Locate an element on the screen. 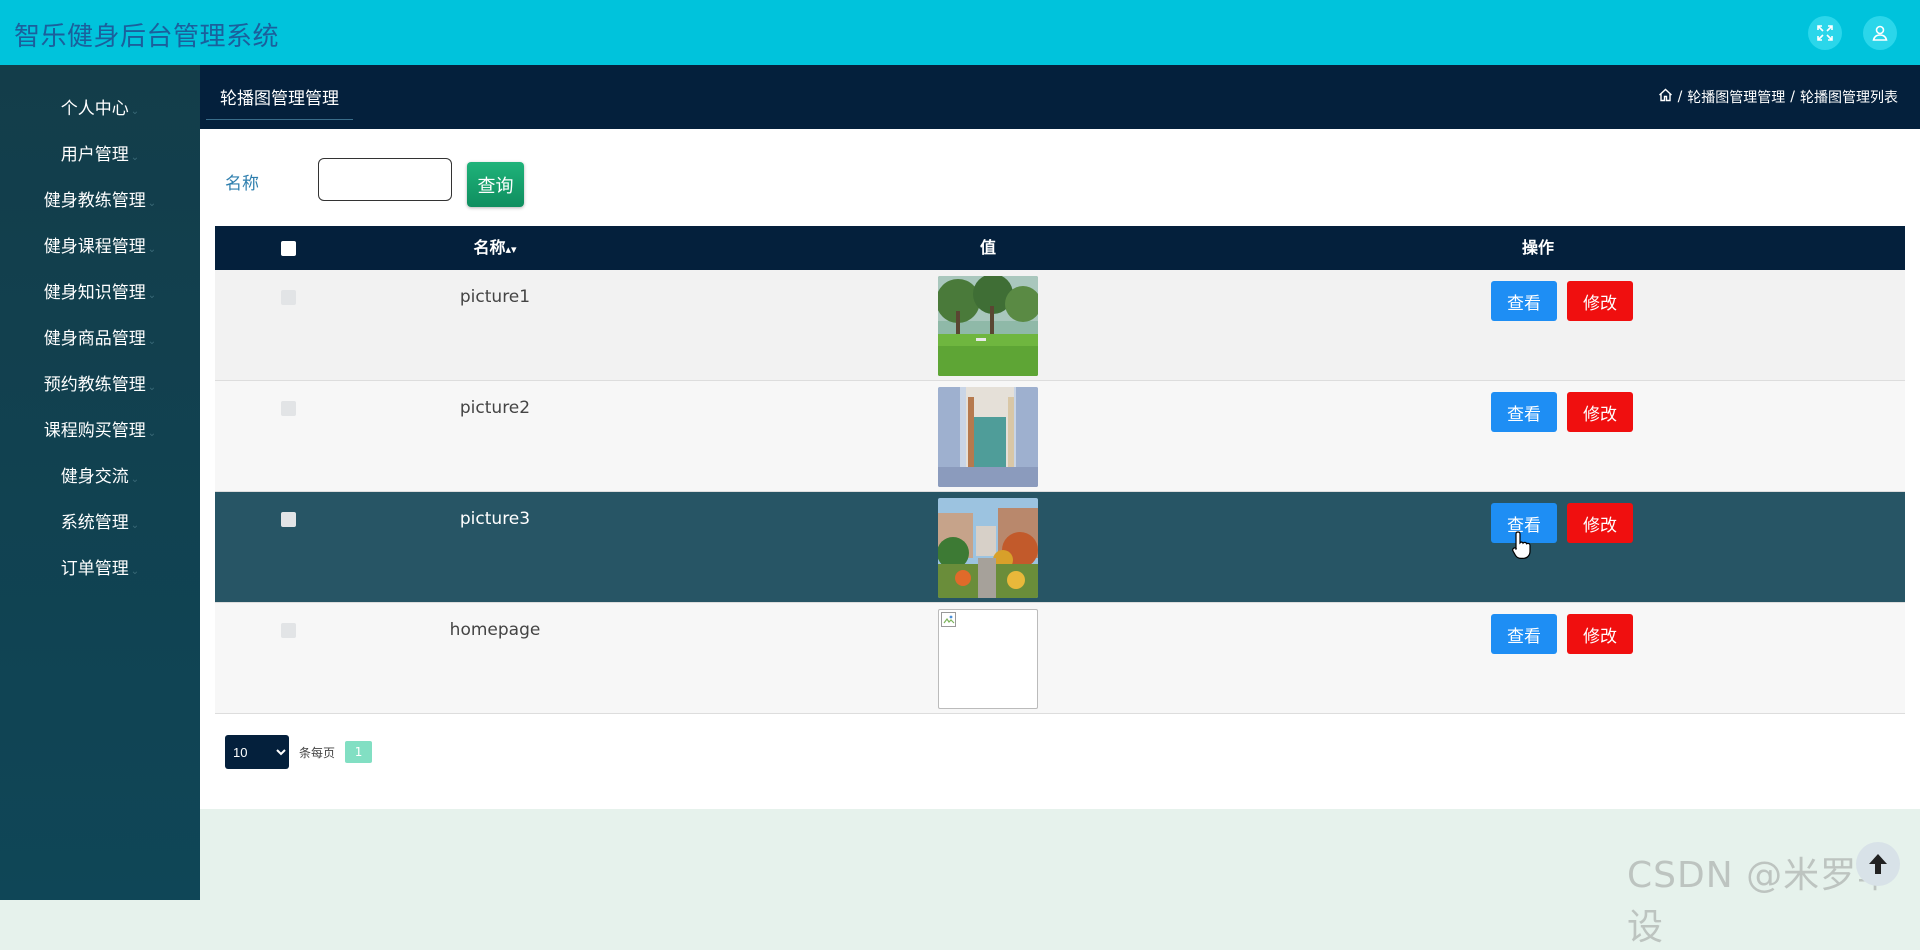 This screenshot has height=950, width=1920. breadcrumb-item: 轮播图管理管理 is located at coordinates (1736, 97).